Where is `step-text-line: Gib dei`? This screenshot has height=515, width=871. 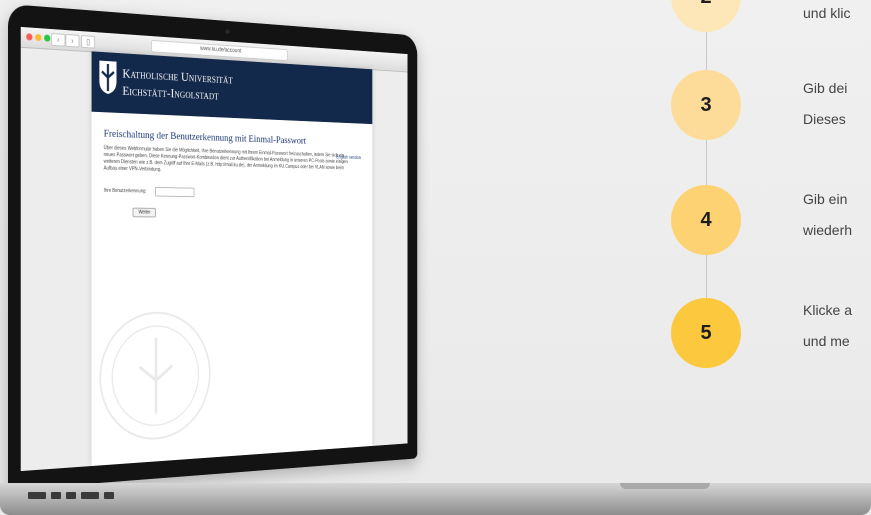 step-text-line: Gib dei is located at coordinates (825, 88).